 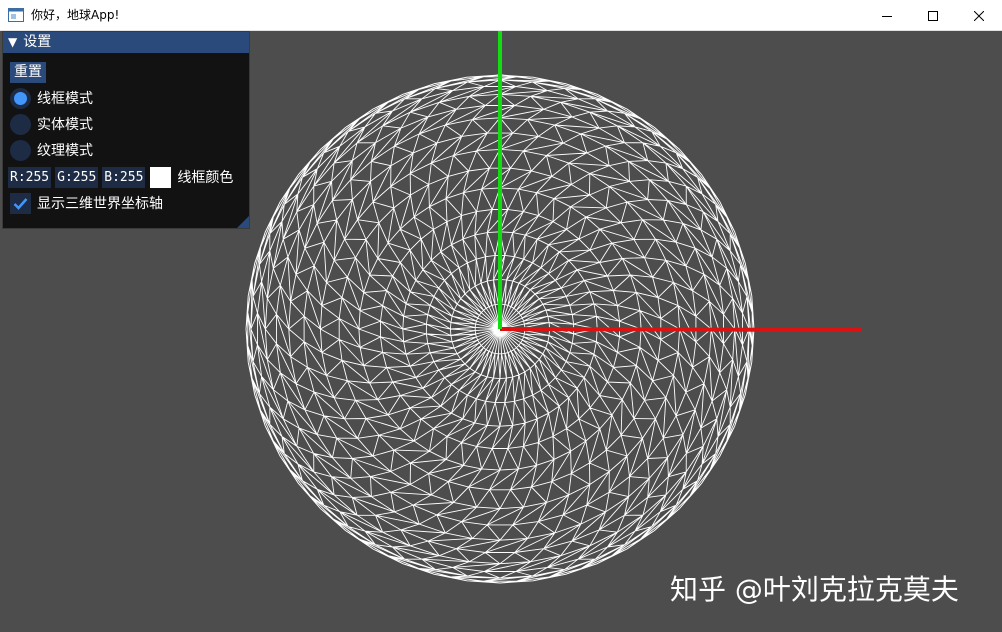 I want to click on window-title: 你好，地球App!, so click(x=75, y=15).